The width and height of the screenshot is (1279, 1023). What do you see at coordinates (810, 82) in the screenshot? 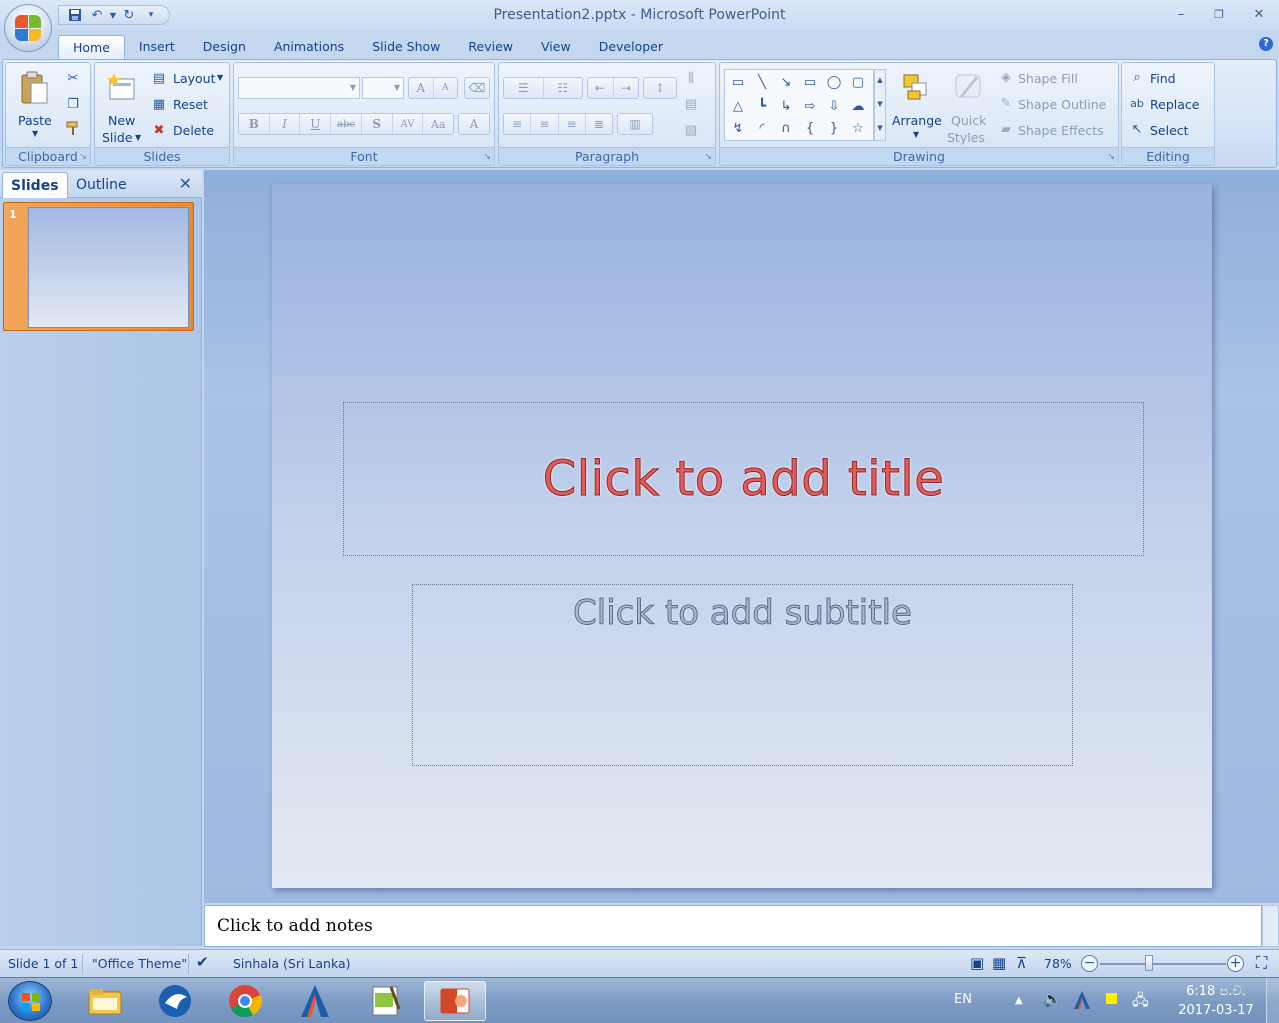
I see `rectangle-shape-icon: ▭` at bounding box center [810, 82].